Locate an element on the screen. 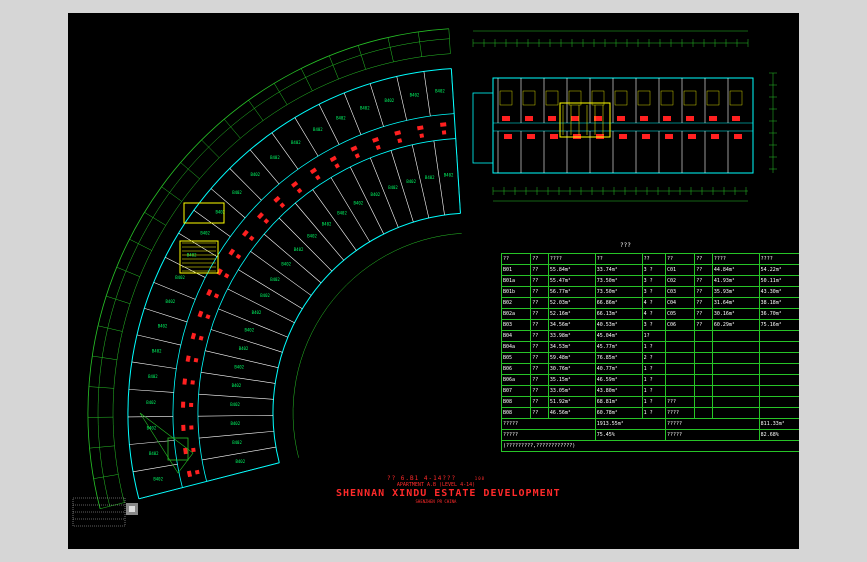  table-cell: 2 ? is located at coordinates (653, 358).